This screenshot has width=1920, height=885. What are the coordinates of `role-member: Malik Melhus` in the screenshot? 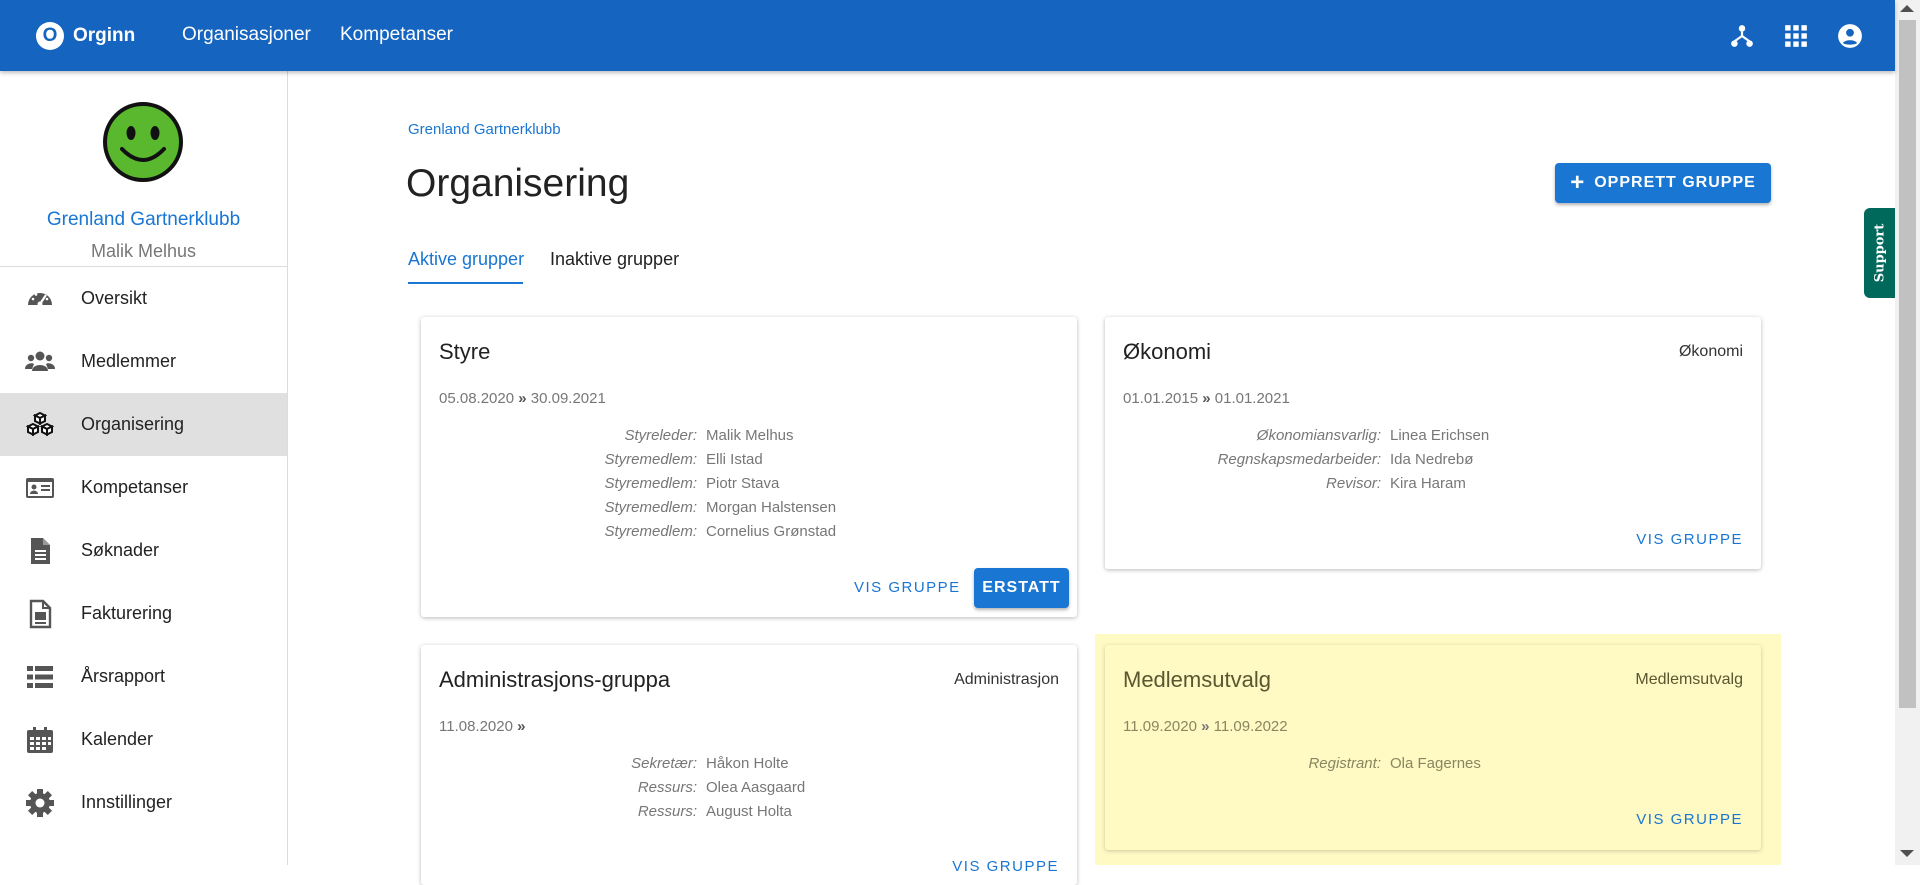 It's located at (750, 435).